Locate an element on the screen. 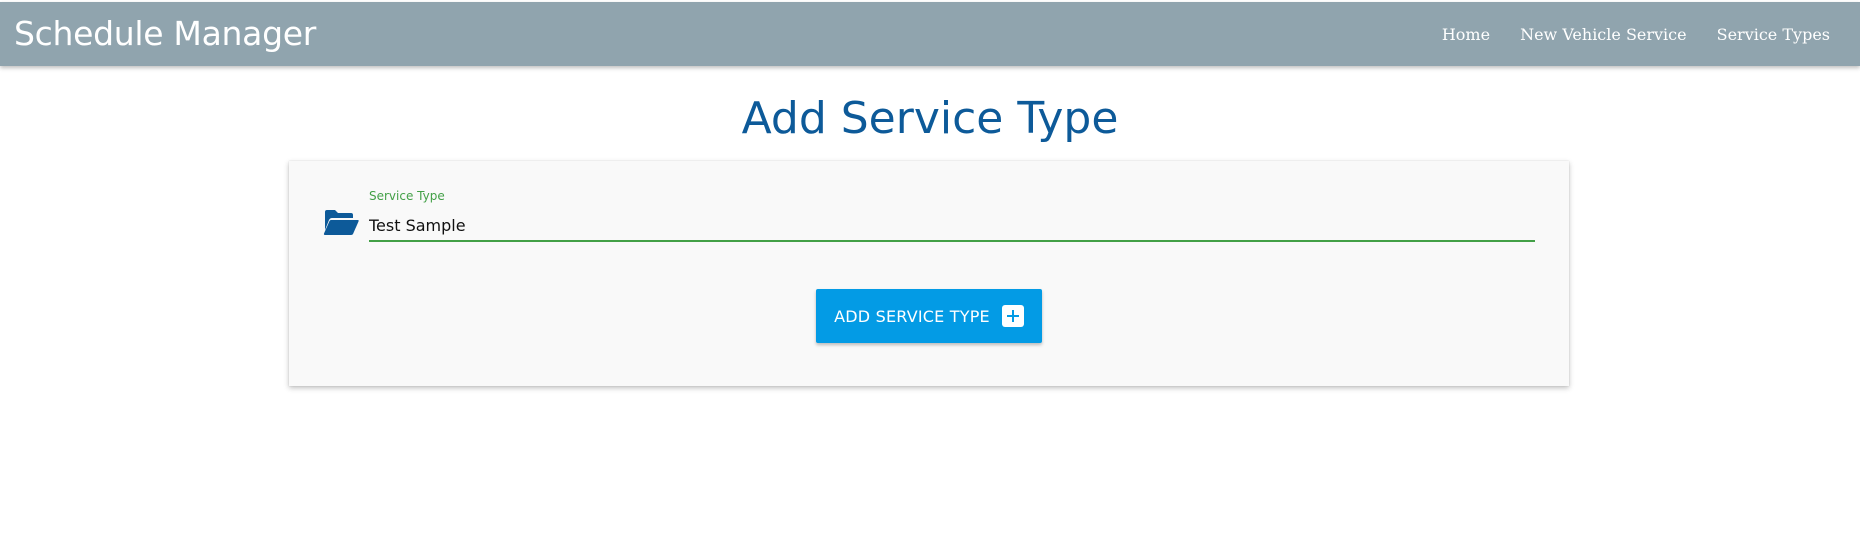 This screenshot has width=1860, height=559. brand-title: Schedule Manager is located at coordinates (165, 33).